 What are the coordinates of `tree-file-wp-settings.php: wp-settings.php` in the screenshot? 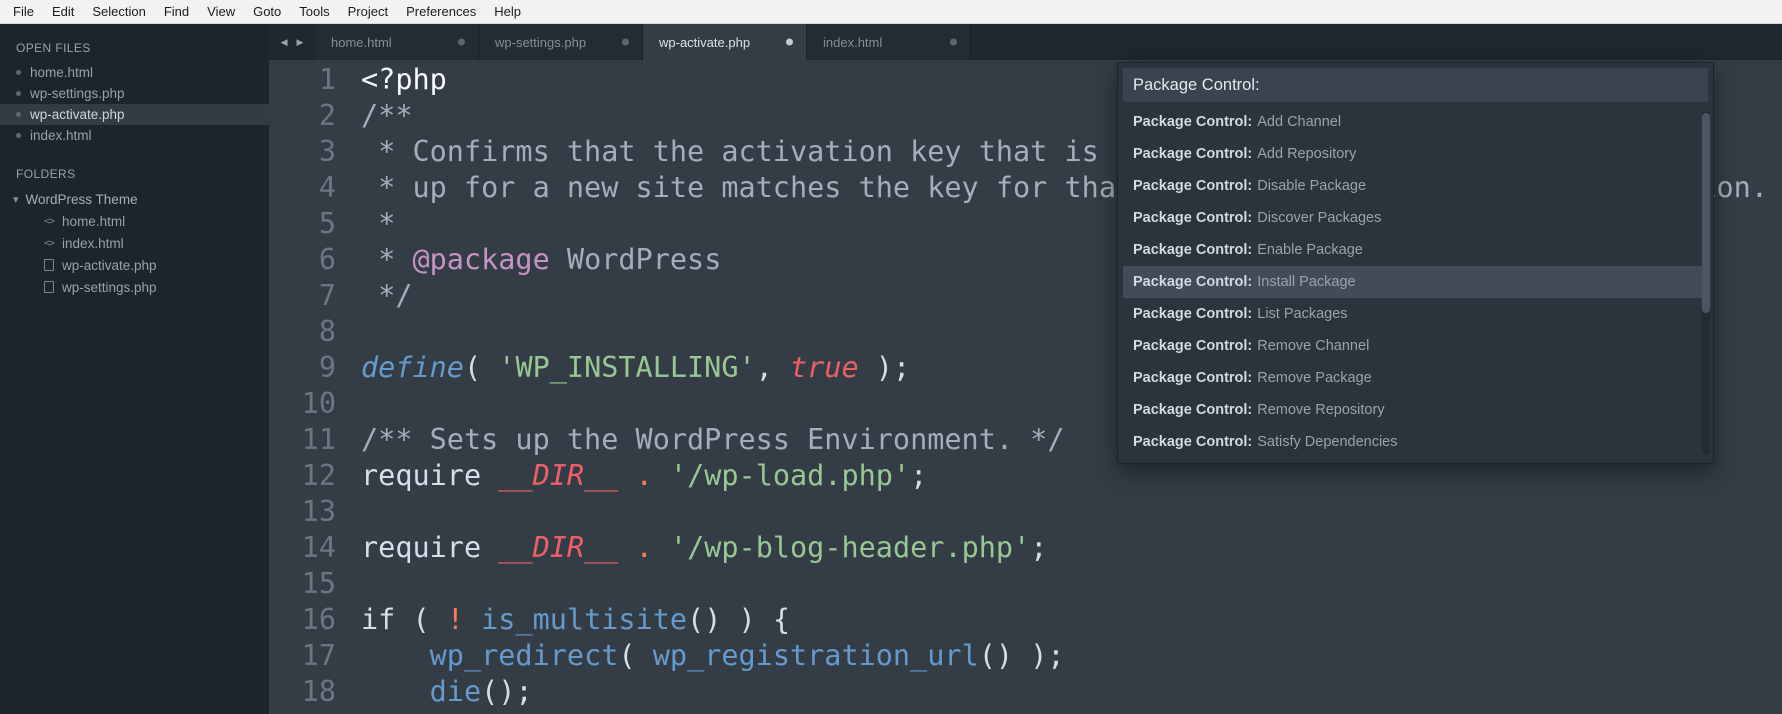 It's located at (134, 287).